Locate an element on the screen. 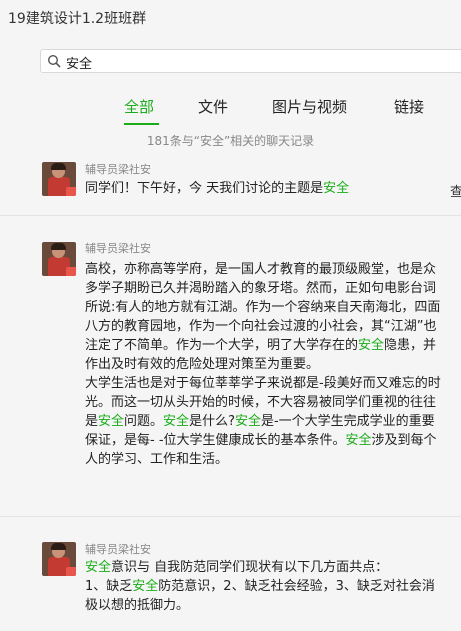 The width and height of the screenshot is (461, 631). filter-tabs: 全部 文件 图片与视频 链接 is located at coordinates (230, 112).